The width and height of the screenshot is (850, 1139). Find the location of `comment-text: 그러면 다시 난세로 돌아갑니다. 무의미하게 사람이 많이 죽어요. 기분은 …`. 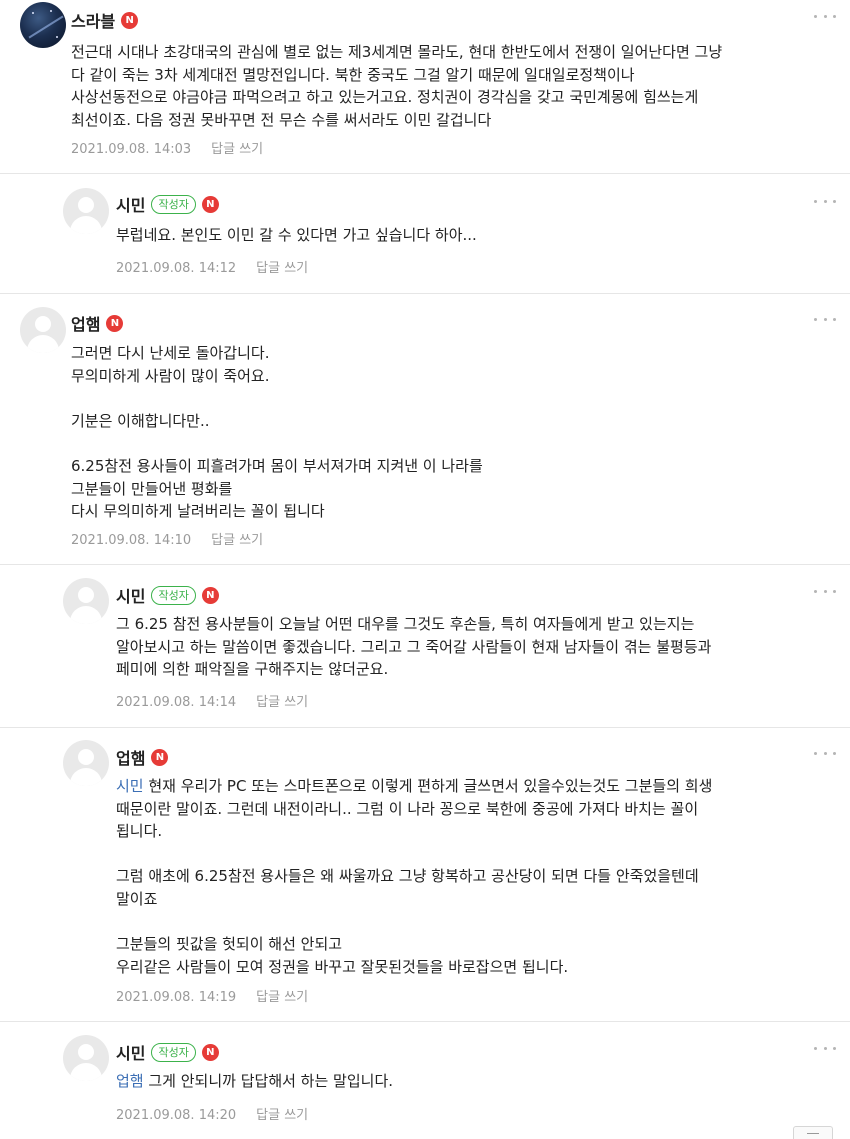

comment-text: 그러면 다시 난세로 돌아갑니다. 무의미하게 사람이 많이 죽어요. 기분은 … is located at coordinates (277, 432).